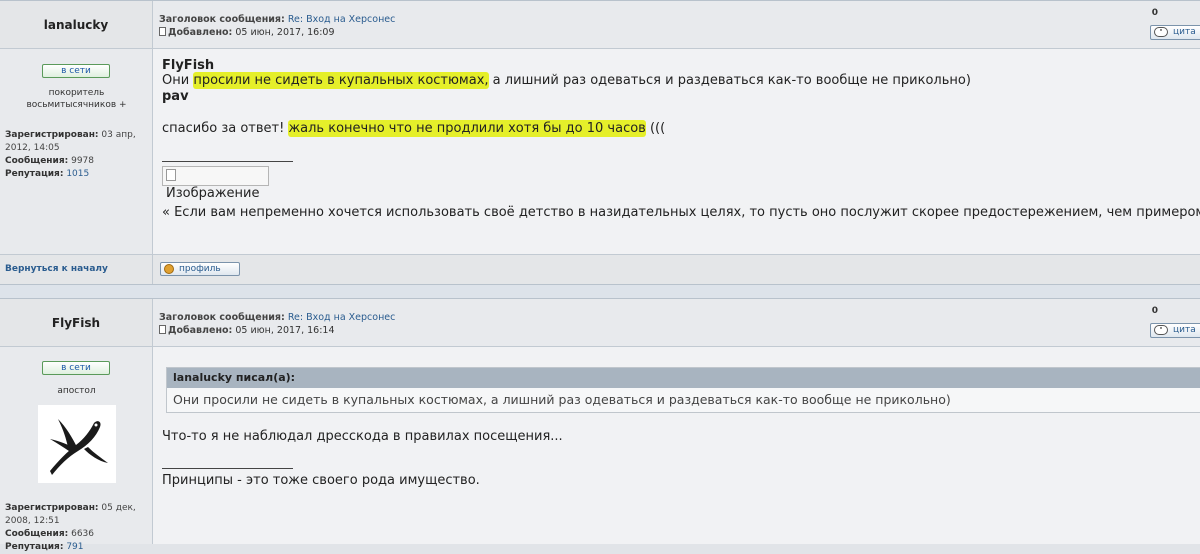  I want to click on broken-image-icon, so click(171, 175).